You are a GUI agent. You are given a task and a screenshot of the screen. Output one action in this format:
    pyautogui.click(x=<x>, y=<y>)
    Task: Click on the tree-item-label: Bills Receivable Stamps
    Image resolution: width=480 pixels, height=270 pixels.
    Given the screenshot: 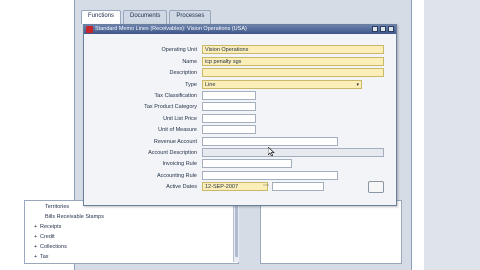 What is the action you would take?
    pyautogui.click(x=74, y=217)
    